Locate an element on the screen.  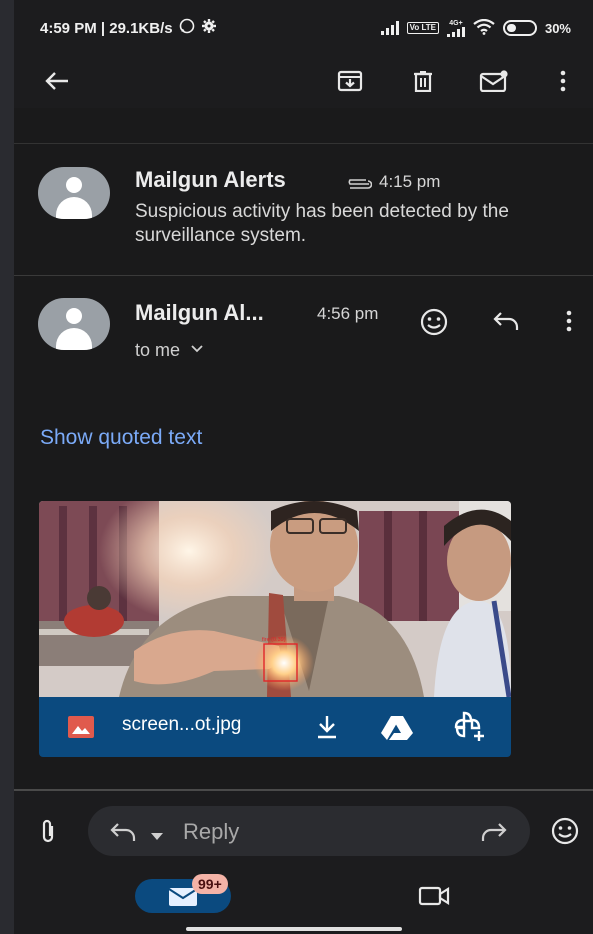
battery-level: 30% is located at coordinates (557, 28).